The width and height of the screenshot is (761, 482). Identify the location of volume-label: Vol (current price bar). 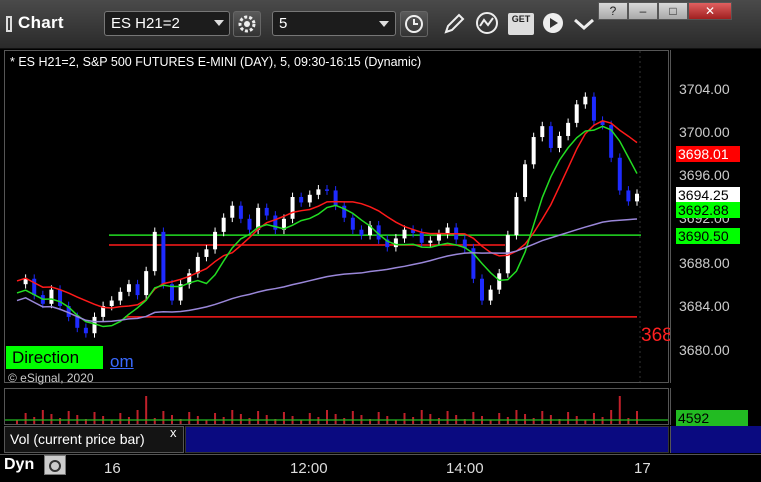
(77, 439).